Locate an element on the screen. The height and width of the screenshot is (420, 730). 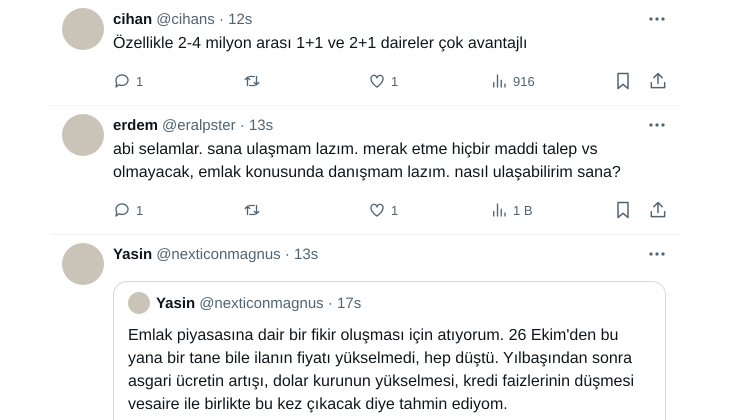
user-handle-time: @nexticonmagnus · 13s is located at coordinates (237, 254).